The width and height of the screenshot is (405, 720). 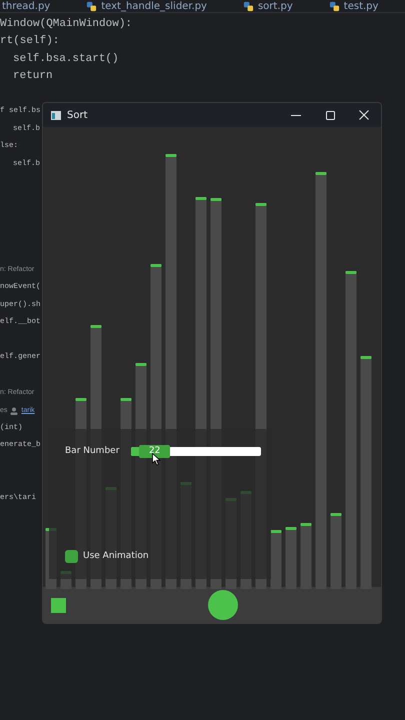 What do you see at coordinates (330, 115) in the screenshot?
I see `maximize-icon` at bounding box center [330, 115].